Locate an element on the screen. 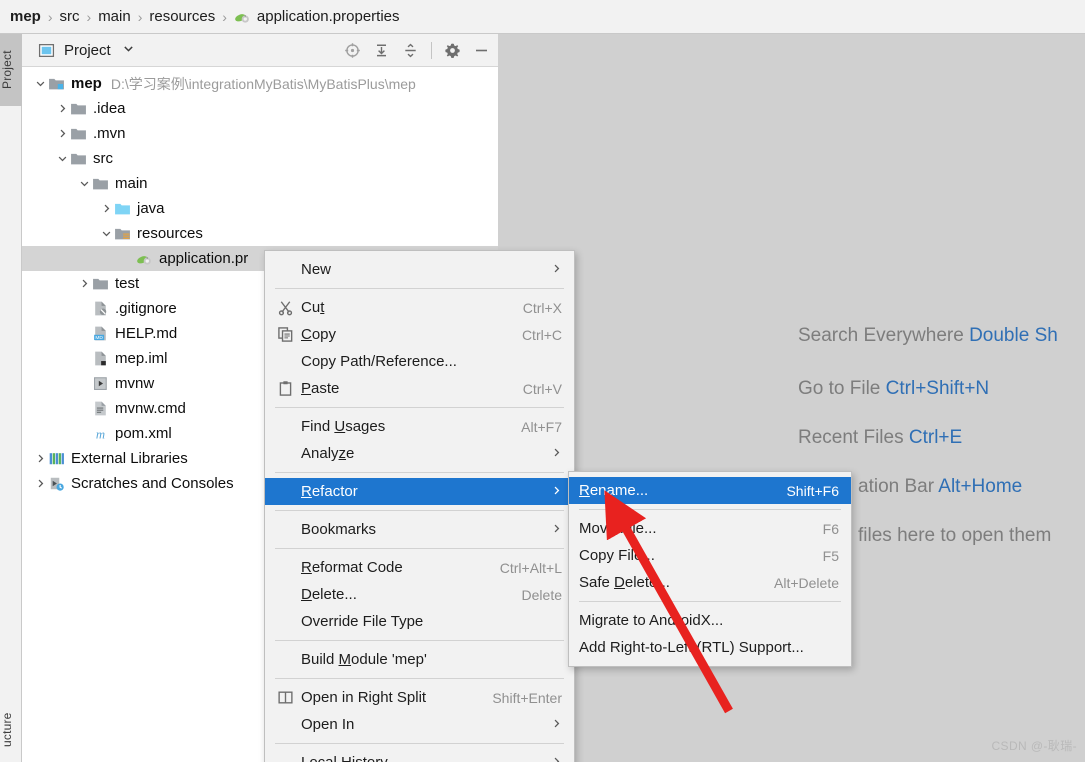  tree-row: main is located at coordinates (260, 183).